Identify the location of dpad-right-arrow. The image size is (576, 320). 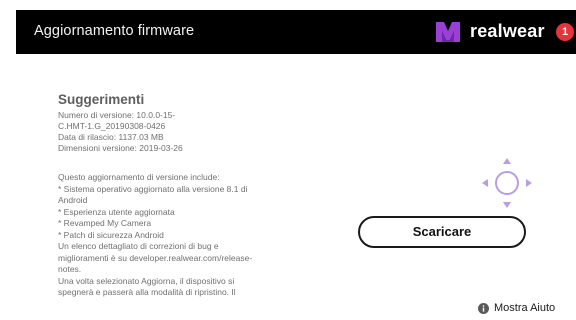
(529, 183).